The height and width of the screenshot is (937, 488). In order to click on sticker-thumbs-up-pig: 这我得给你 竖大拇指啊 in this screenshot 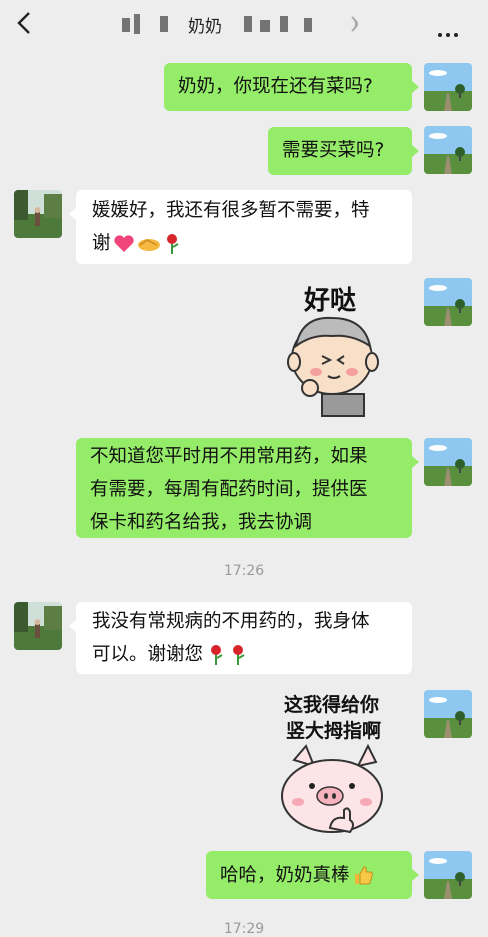, I will do `click(343, 764)`.